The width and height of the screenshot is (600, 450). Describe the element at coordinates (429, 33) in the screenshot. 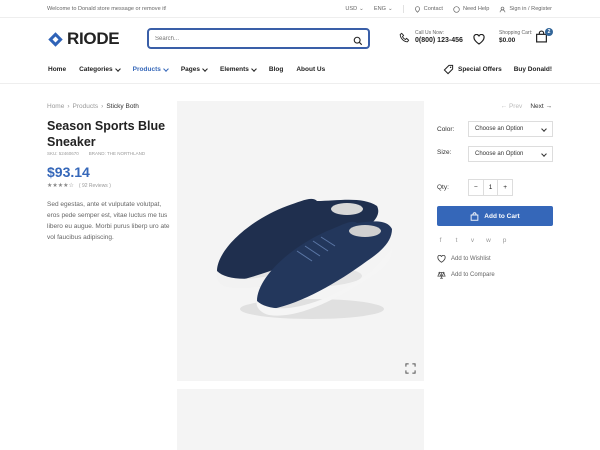

I see `call-label: Call Us Now:` at that location.